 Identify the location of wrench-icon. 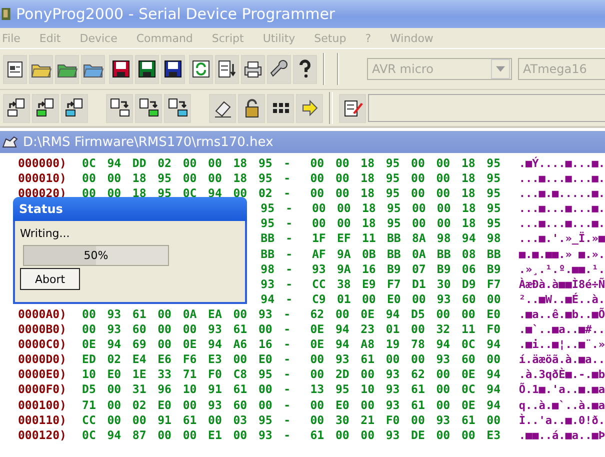
(279, 69).